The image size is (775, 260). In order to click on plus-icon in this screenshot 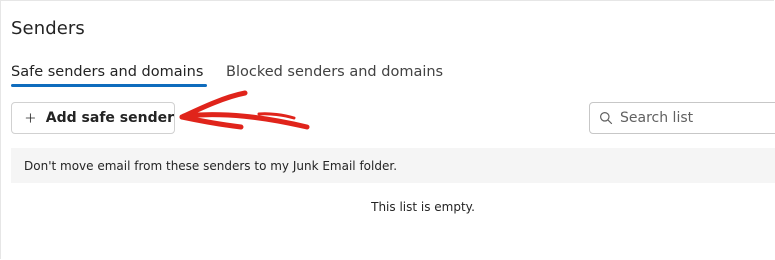, I will do `click(30, 118)`.